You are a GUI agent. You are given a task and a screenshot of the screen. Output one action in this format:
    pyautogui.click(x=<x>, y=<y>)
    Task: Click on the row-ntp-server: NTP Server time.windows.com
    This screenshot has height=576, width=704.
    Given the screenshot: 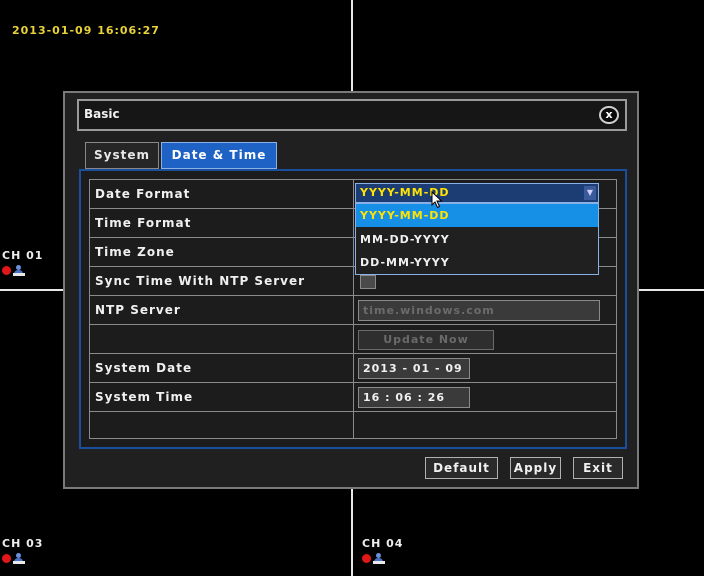 What is the action you would take?
    pyautogui.click(x=353, y=310)
    